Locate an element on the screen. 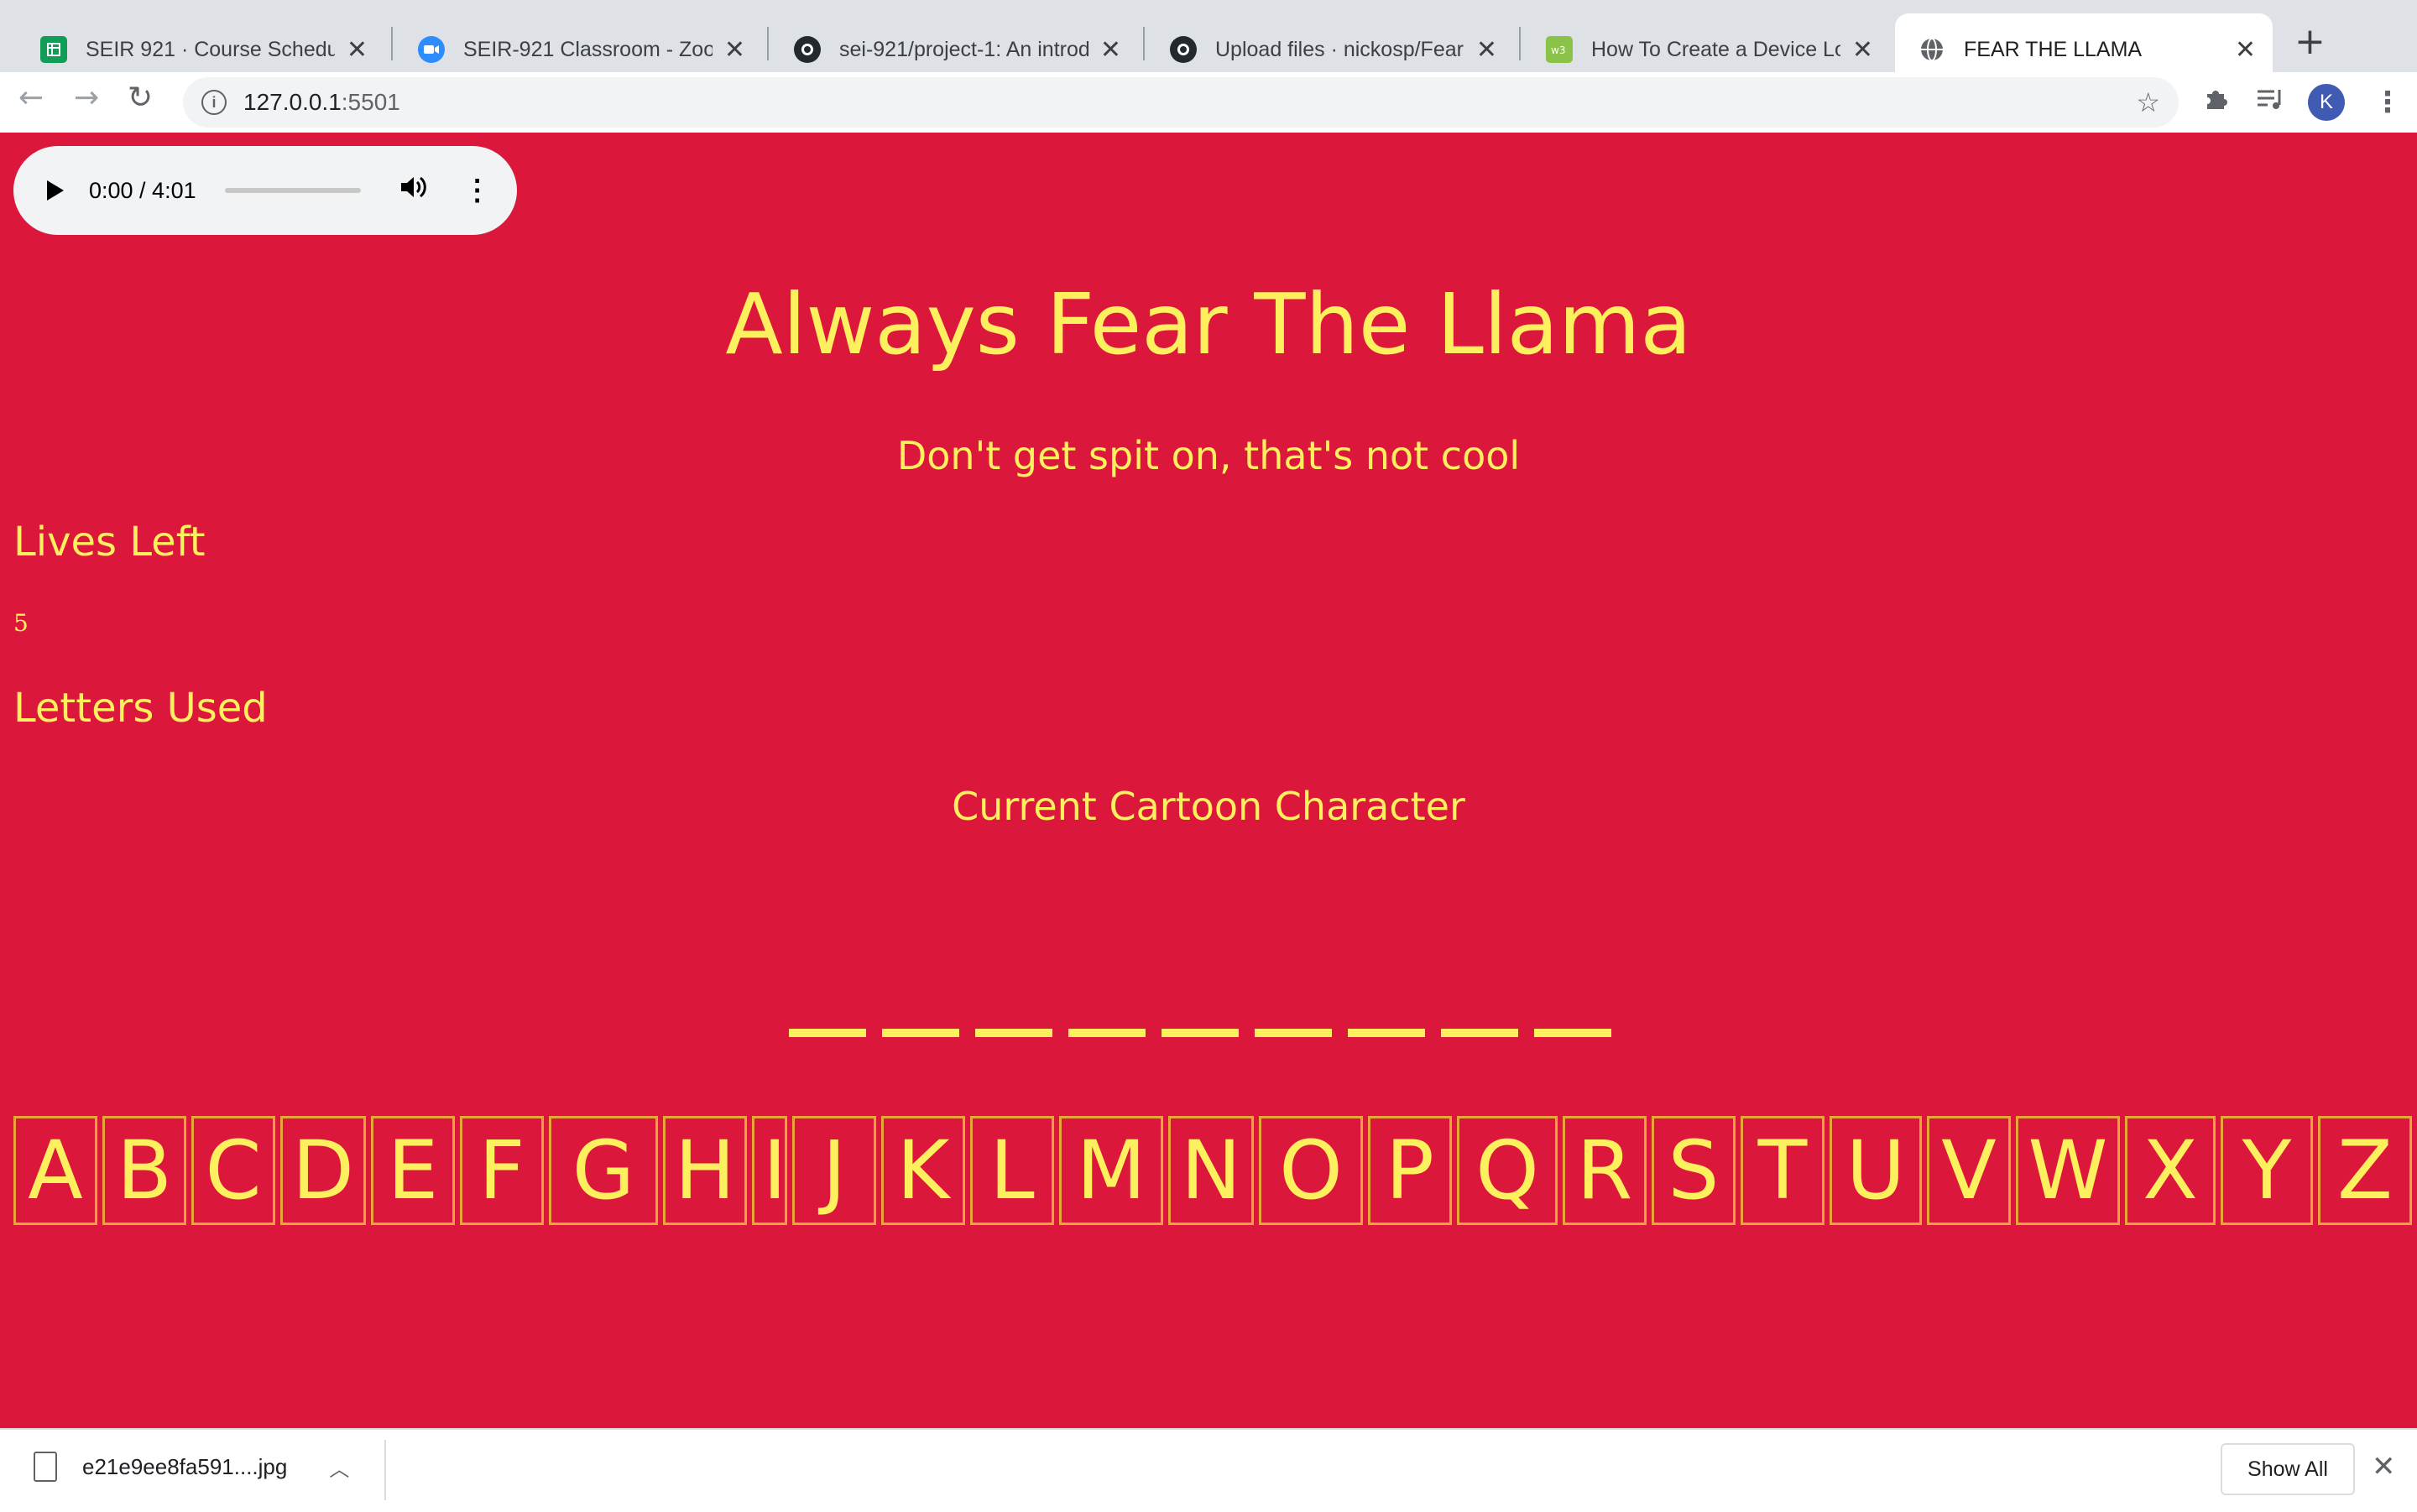  globe-icon is located at coordinates (1931, 49).